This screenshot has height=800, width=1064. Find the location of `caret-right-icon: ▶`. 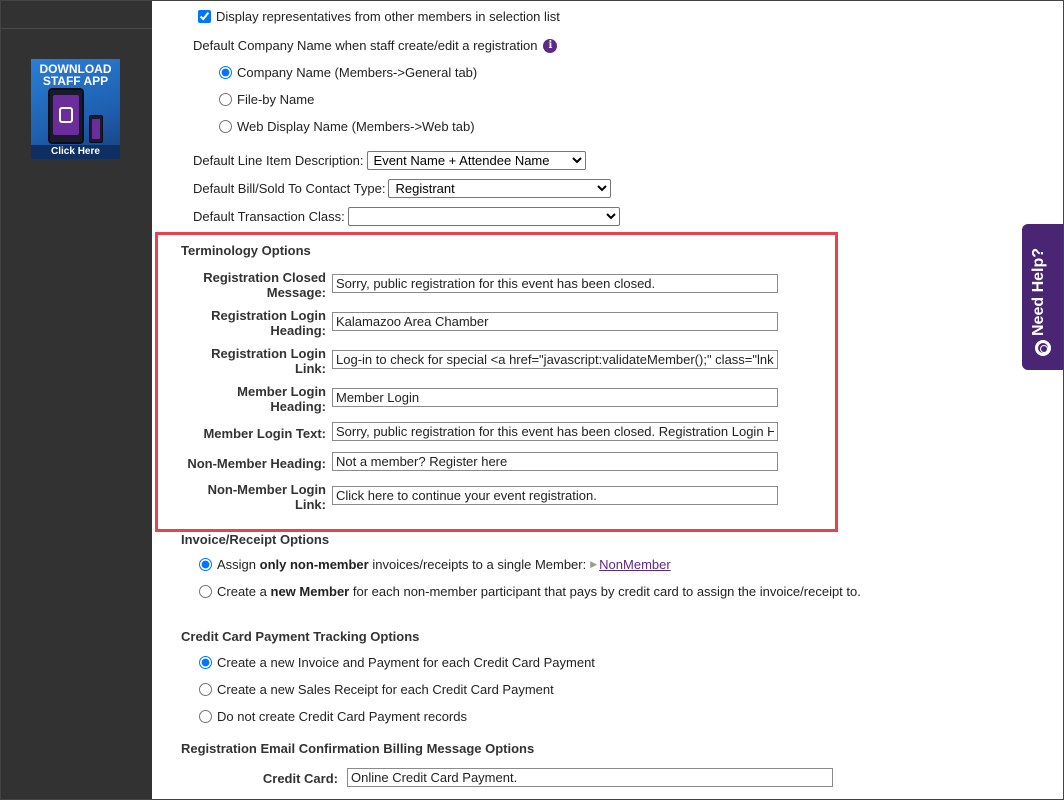

caret-right-icon: ▶ is located at coordinates (594, 564).